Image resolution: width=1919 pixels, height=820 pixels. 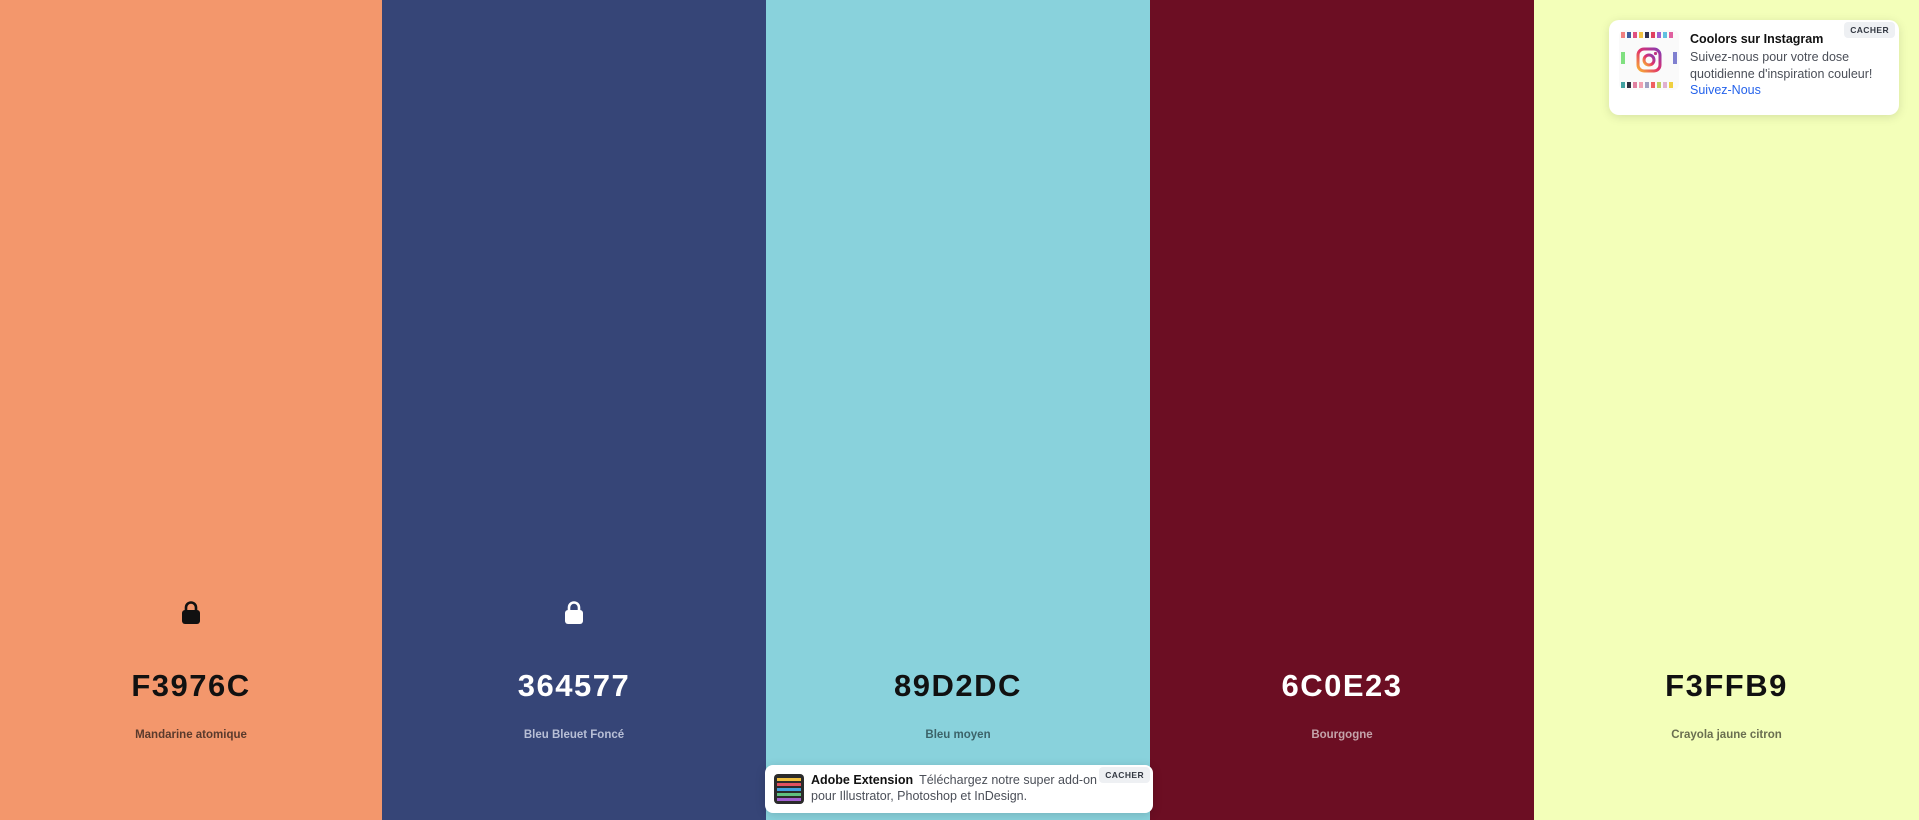 I want to click on hex-code: 6C0E23, so click(x=1342, y=686).